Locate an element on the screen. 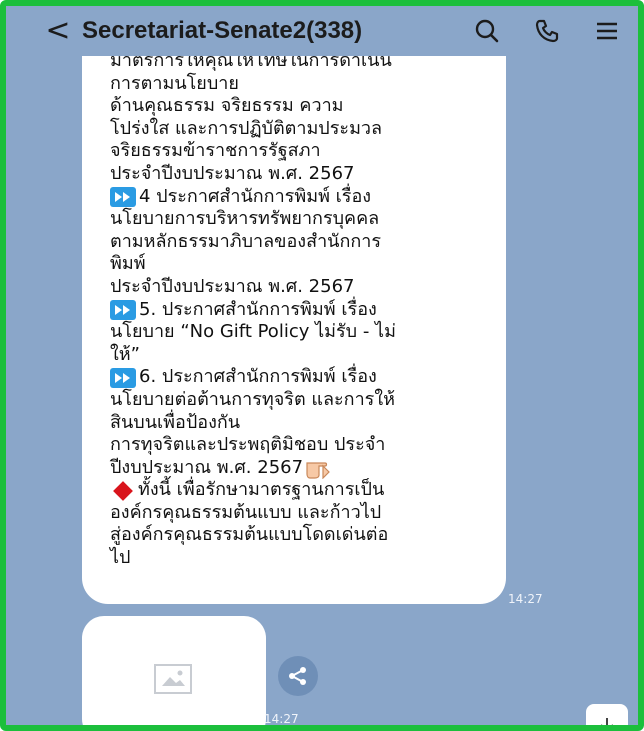 Image resolution: width=644 pixels, height=731 pixels. chat-title: Secretariat-Senate2(338) is located at coordinates (222, 30).